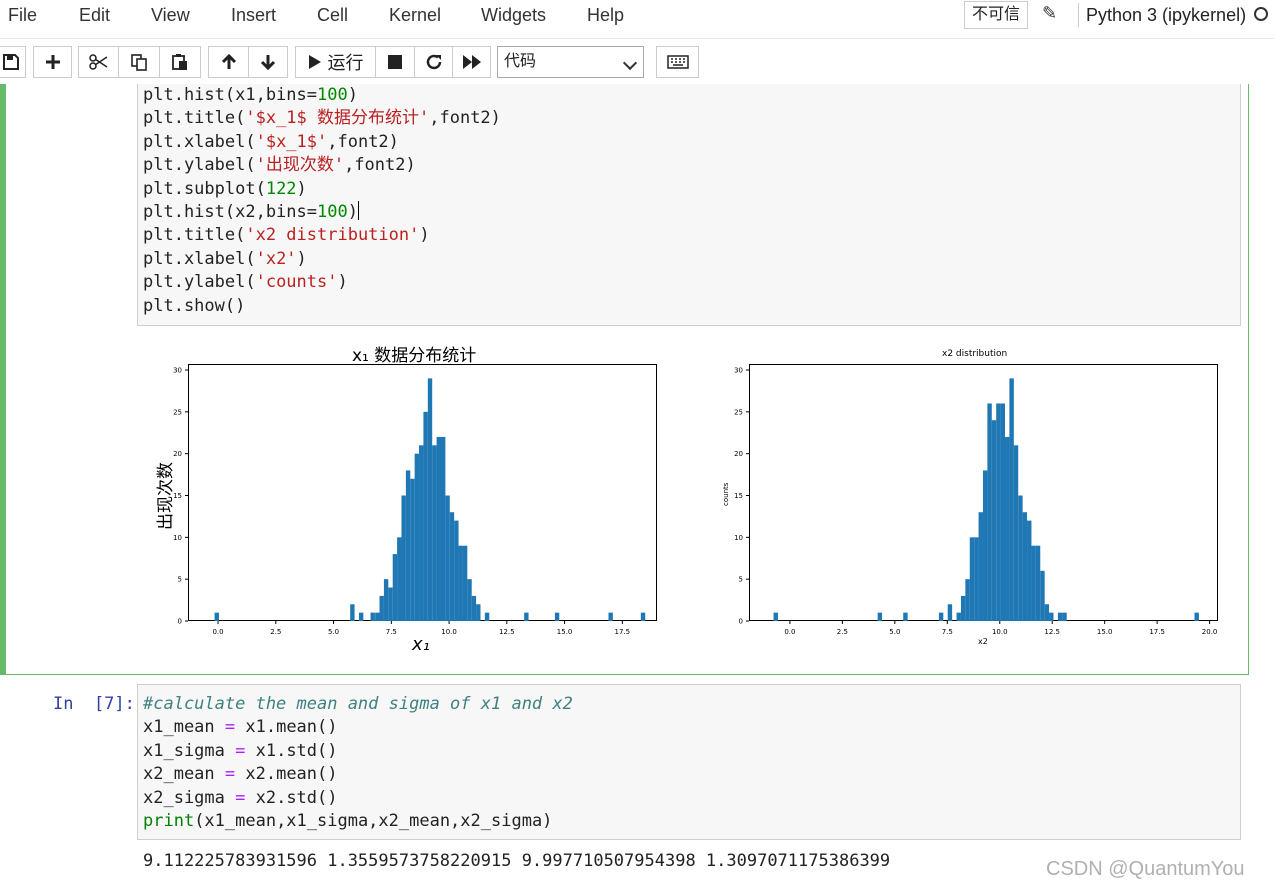  I want to click on move-up-icon, so click(228, 61).